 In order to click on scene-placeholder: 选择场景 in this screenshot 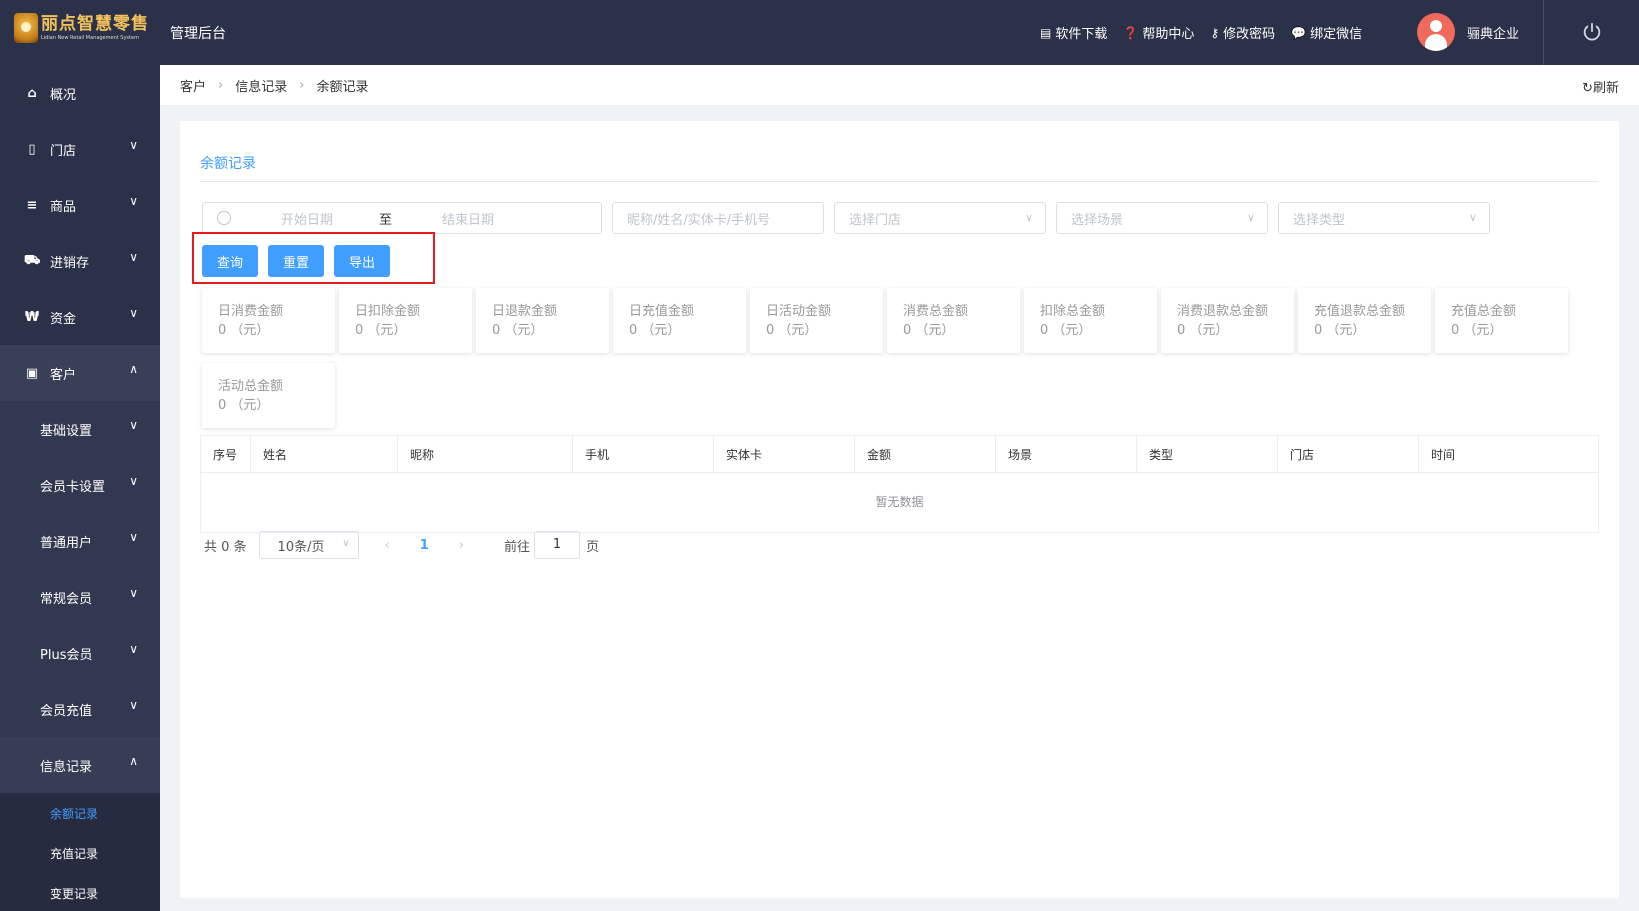, I will do `click(1097, 220)`.